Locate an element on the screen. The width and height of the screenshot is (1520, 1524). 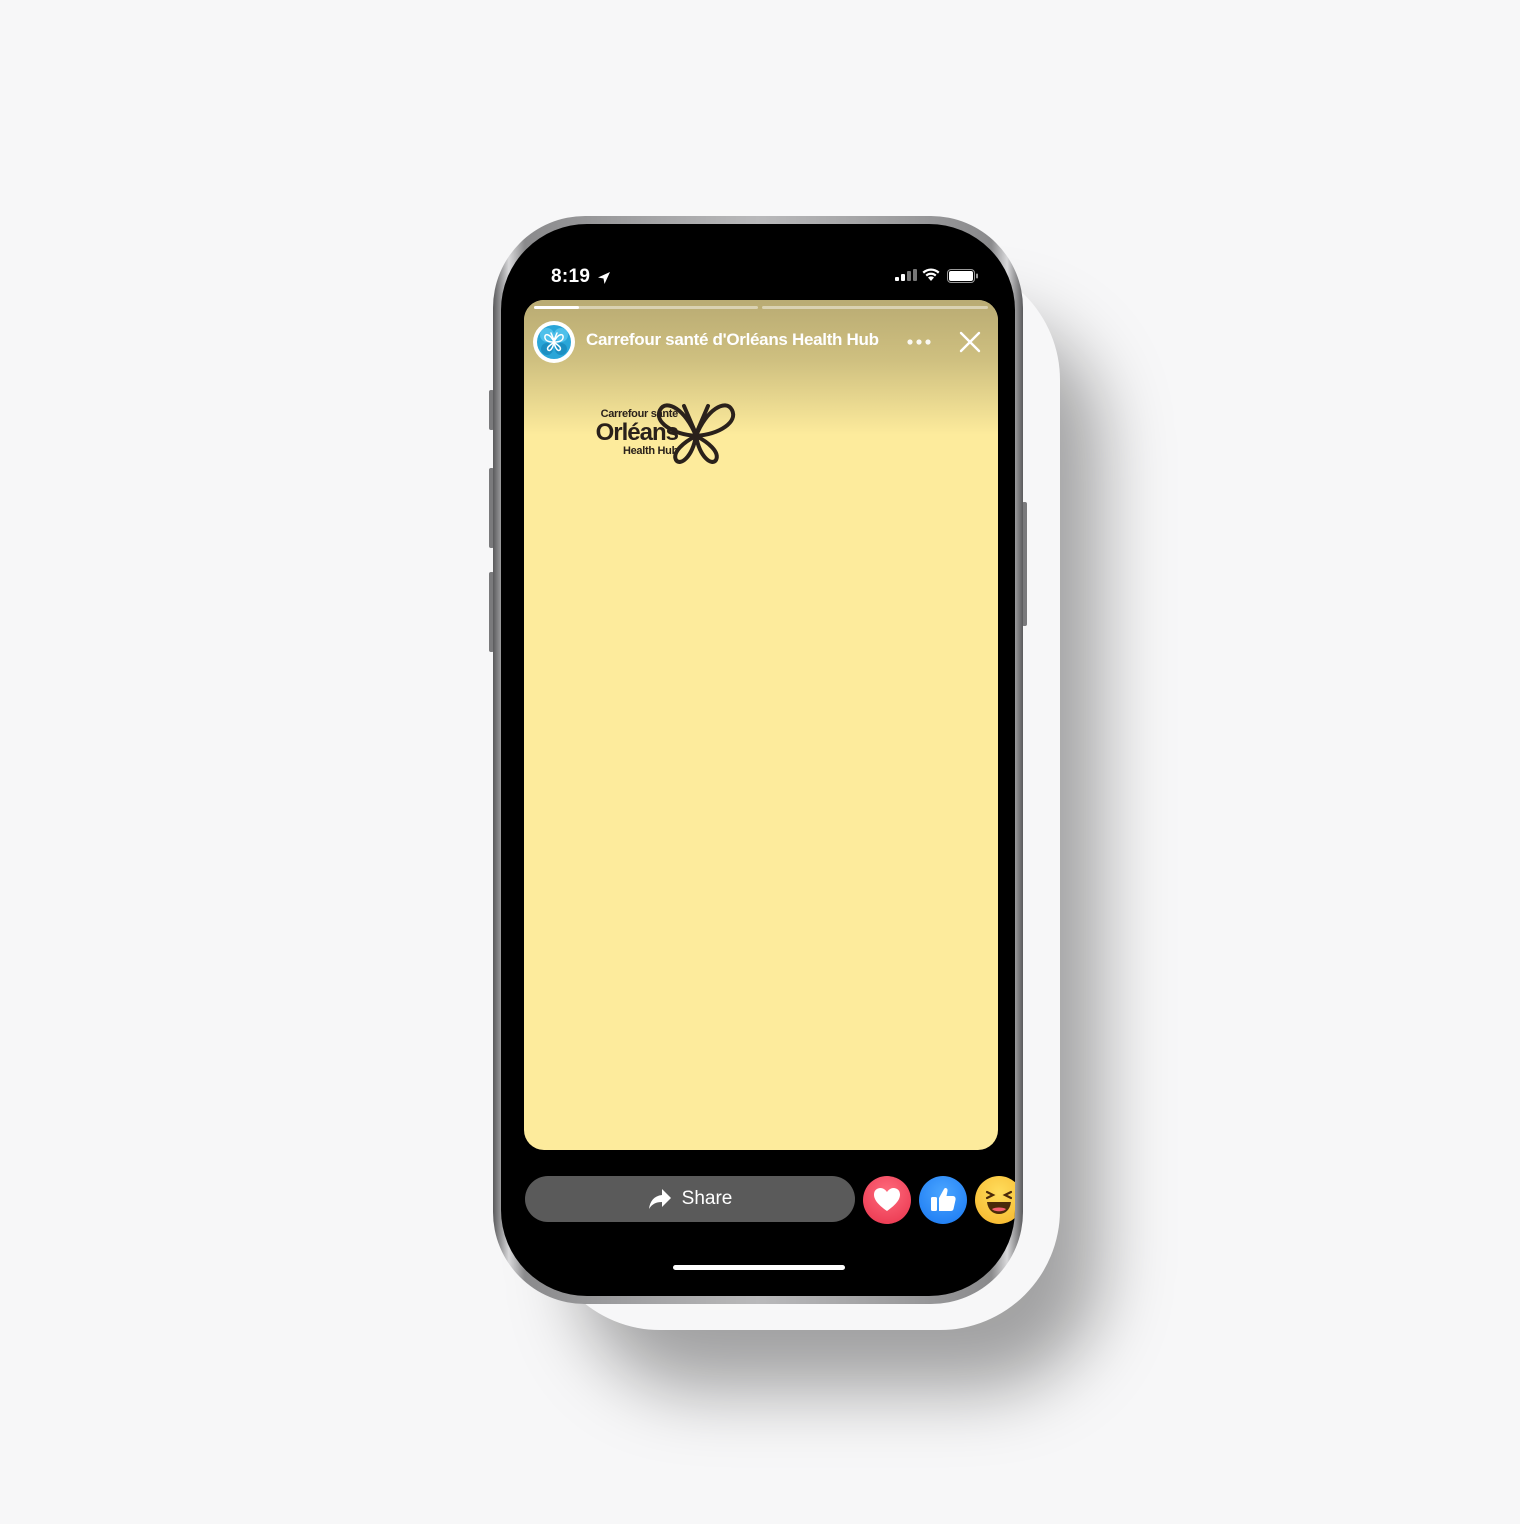
heart-icon is located at coordinates (887, 1199).